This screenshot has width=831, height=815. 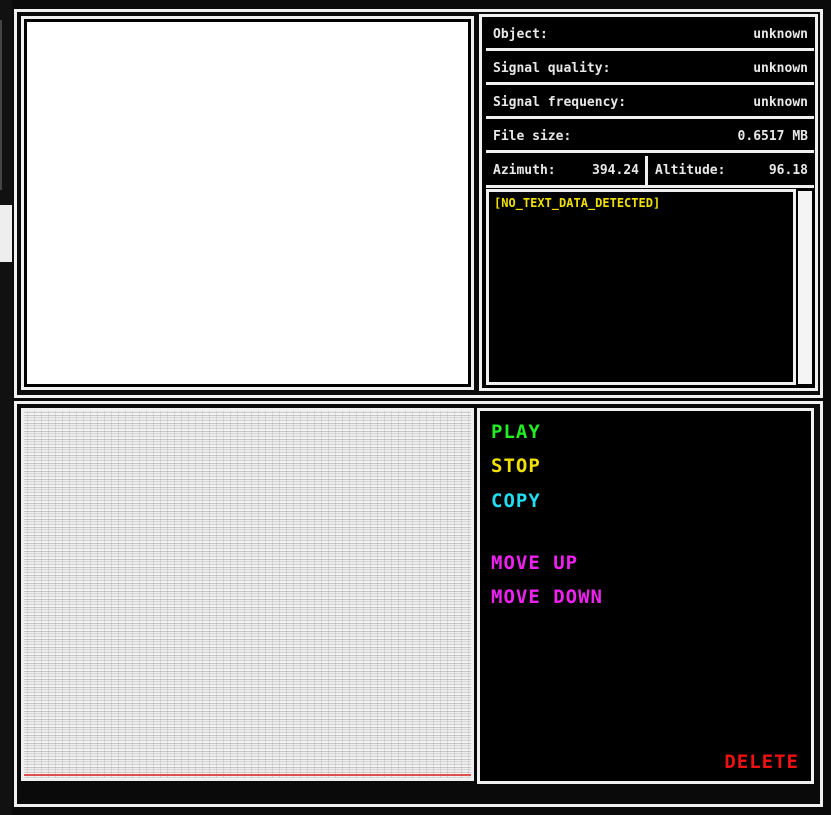 I want to click on left-edge-line, so click(x=1, y=105).